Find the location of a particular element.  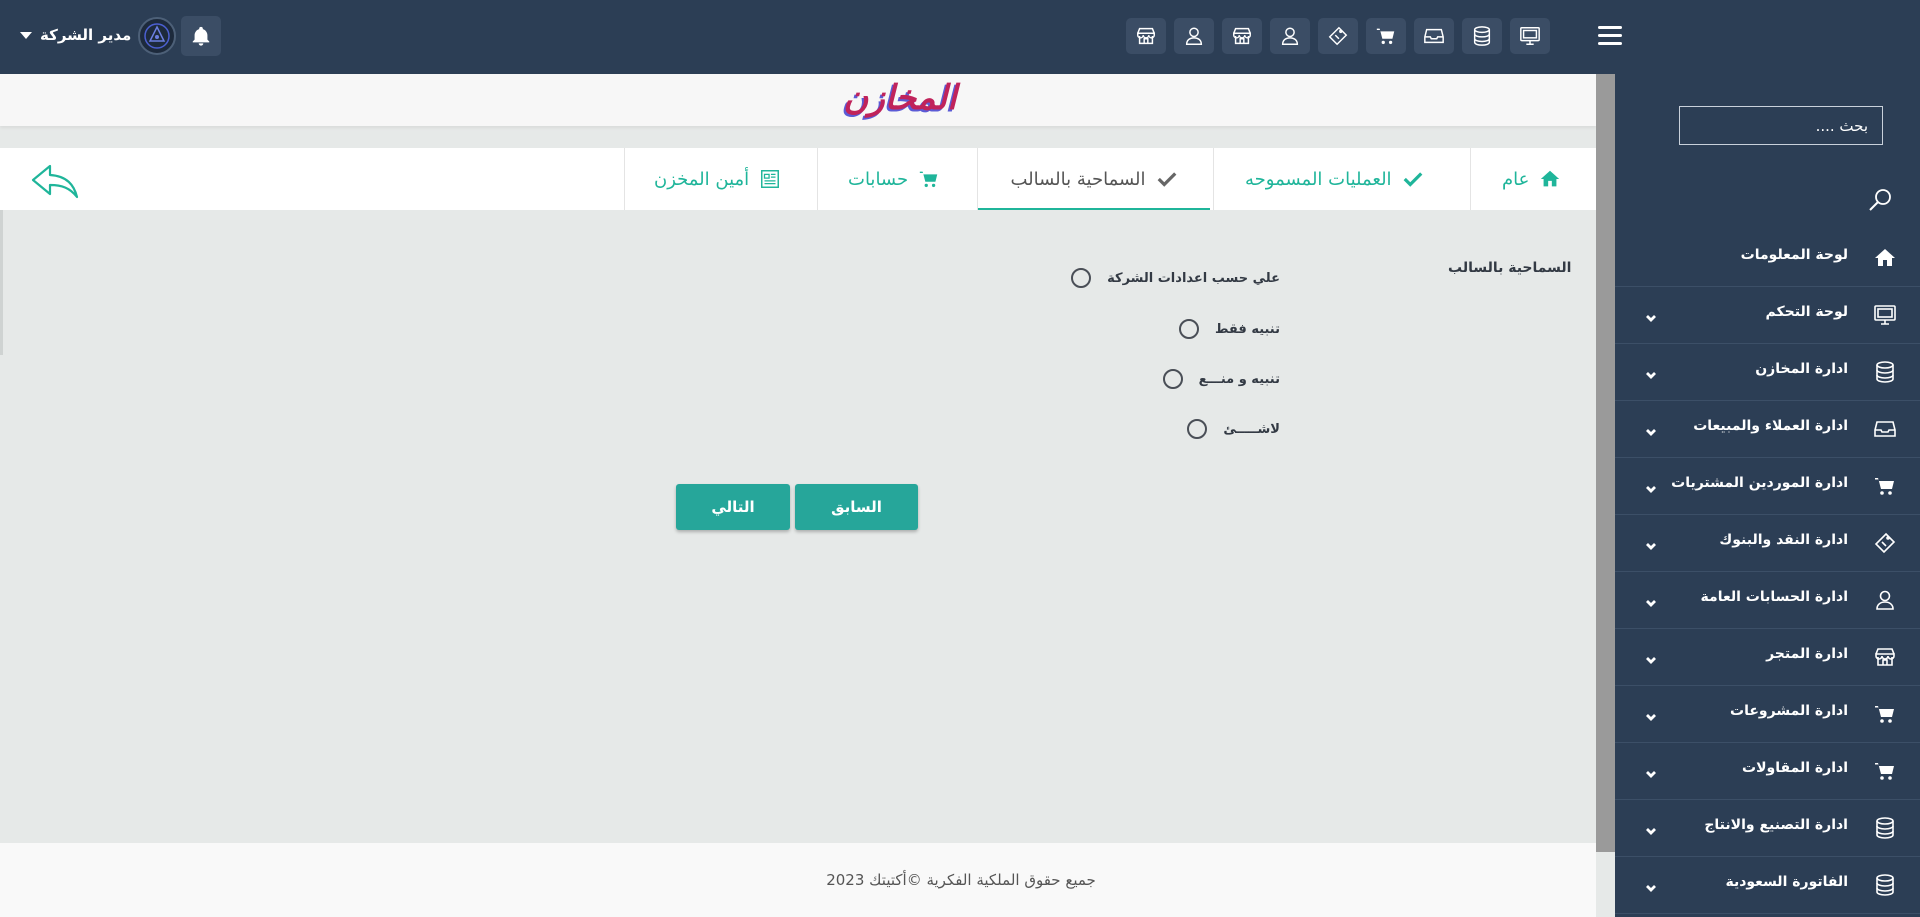

sidebar-item-label: ادارة الموردين المشتريات is located at coordinates (1759, 483).